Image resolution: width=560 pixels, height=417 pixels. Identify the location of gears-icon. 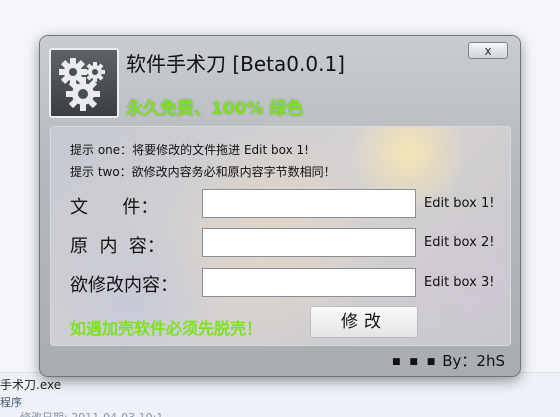
(84, 83).